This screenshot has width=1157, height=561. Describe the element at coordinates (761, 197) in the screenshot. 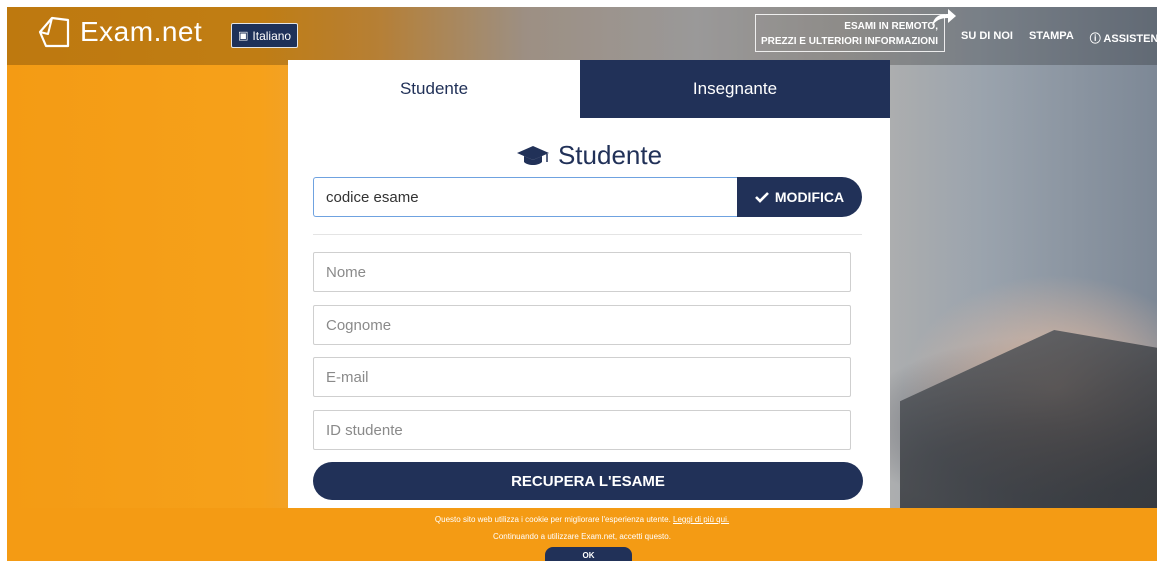

I see `check-icon` at that location.